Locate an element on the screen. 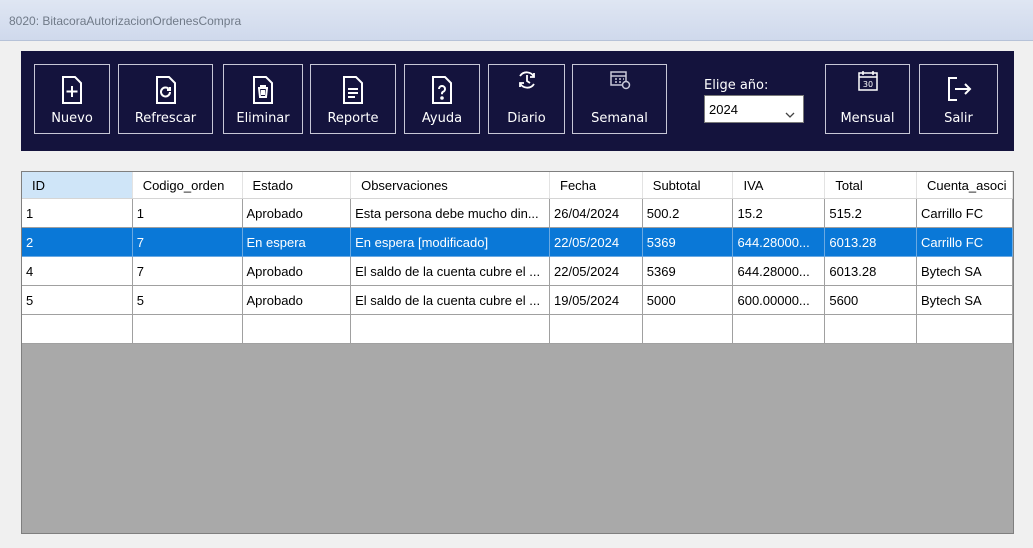 The image size is (1033, 548). report-button: Reporte is located at coordinates (353, 99).